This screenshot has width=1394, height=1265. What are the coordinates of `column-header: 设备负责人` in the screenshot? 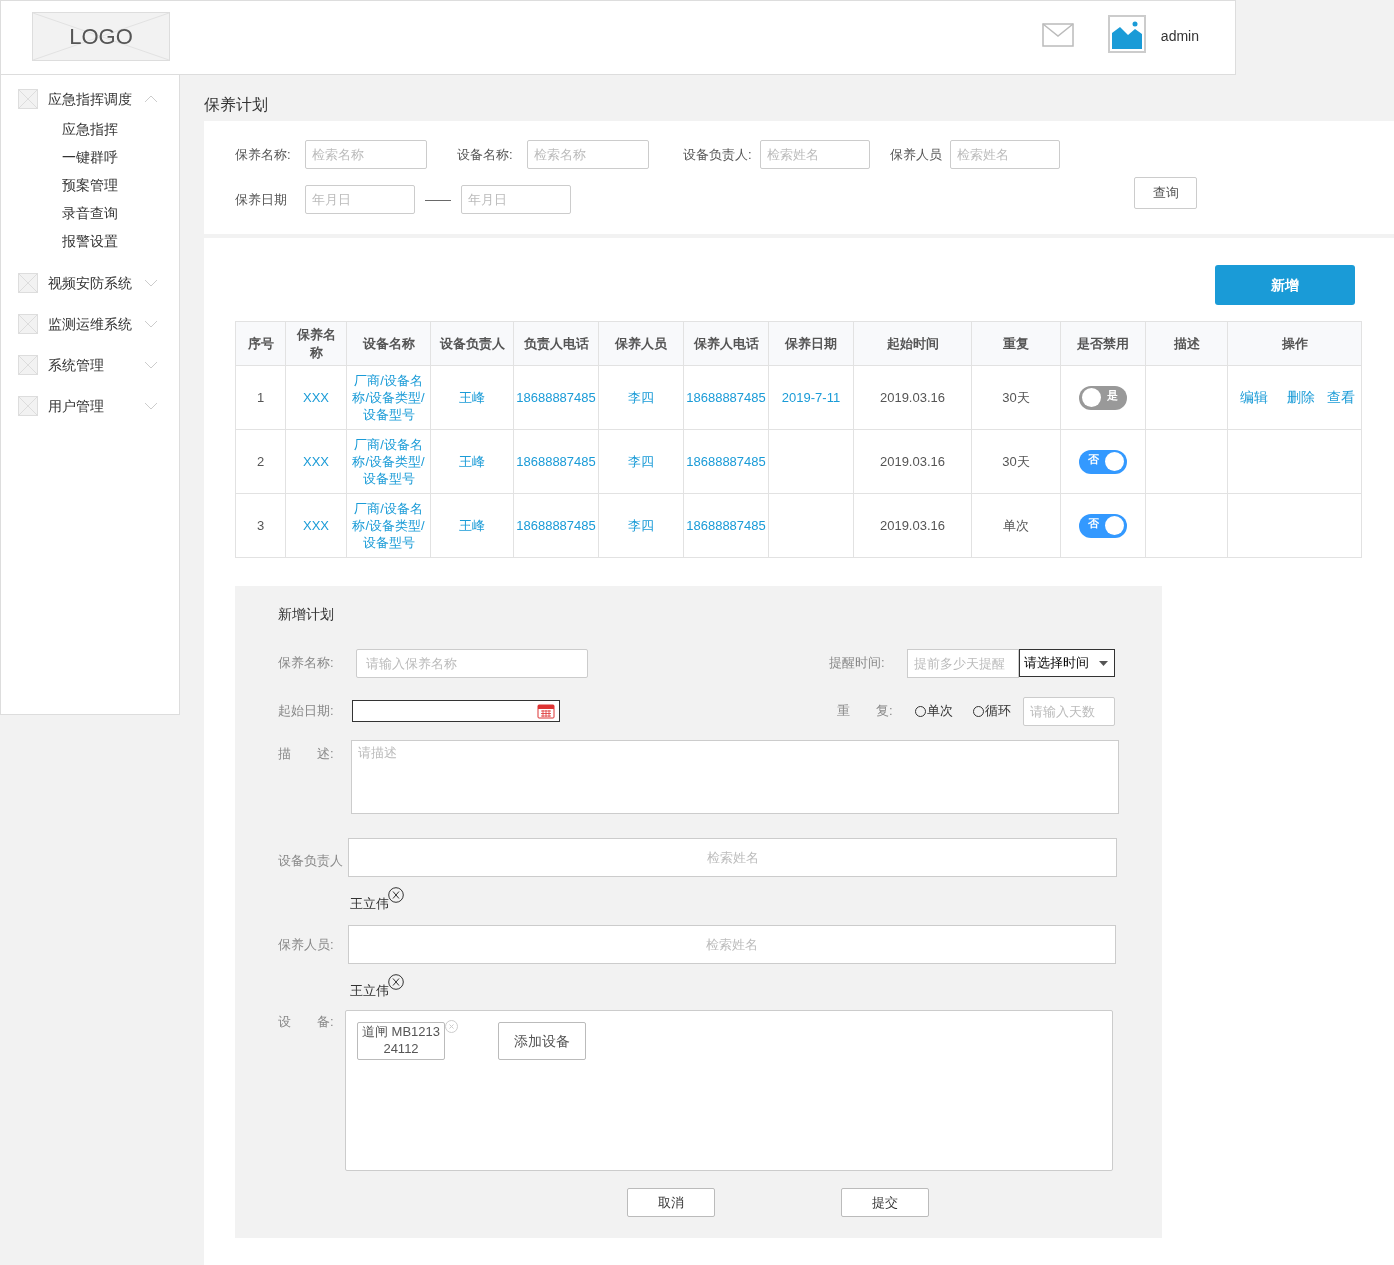 It's located at (472, 343).